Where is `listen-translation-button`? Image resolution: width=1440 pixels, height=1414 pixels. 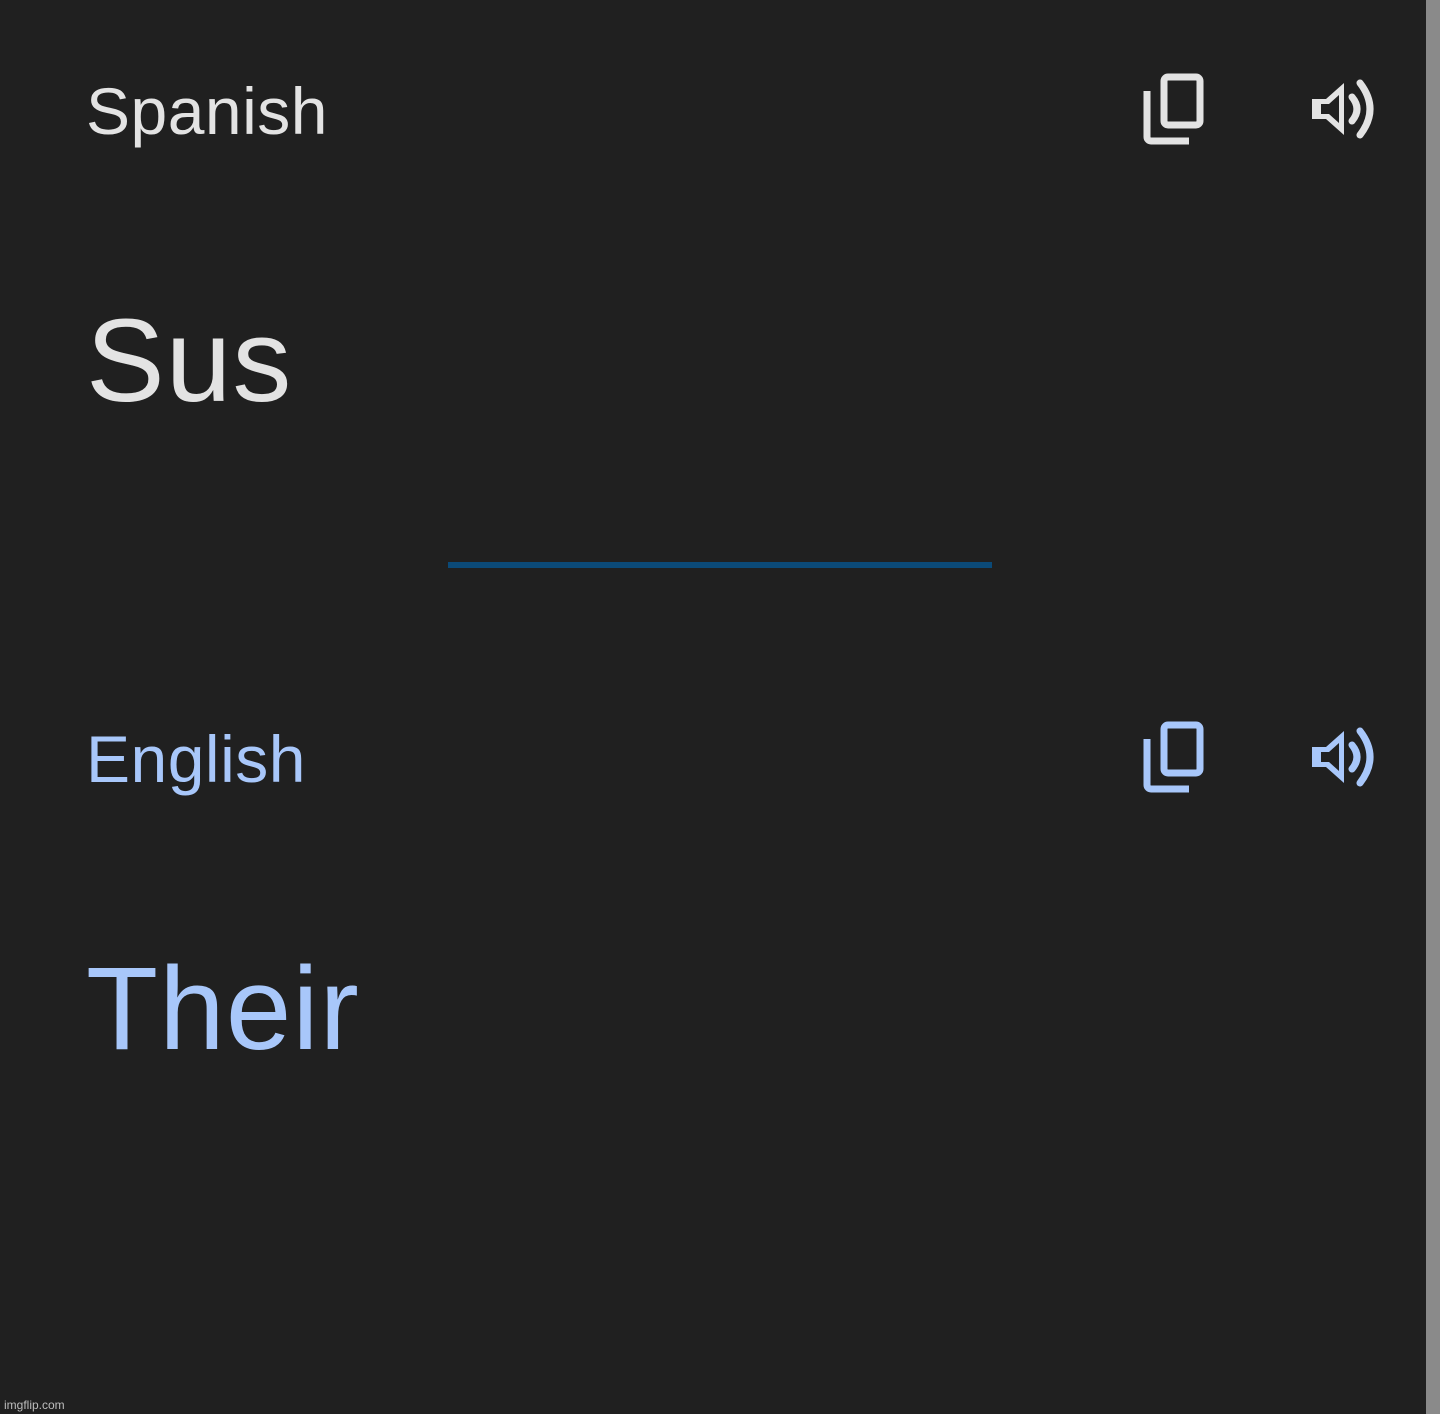 listen-translation-button is located at coordinates (1342, 757).